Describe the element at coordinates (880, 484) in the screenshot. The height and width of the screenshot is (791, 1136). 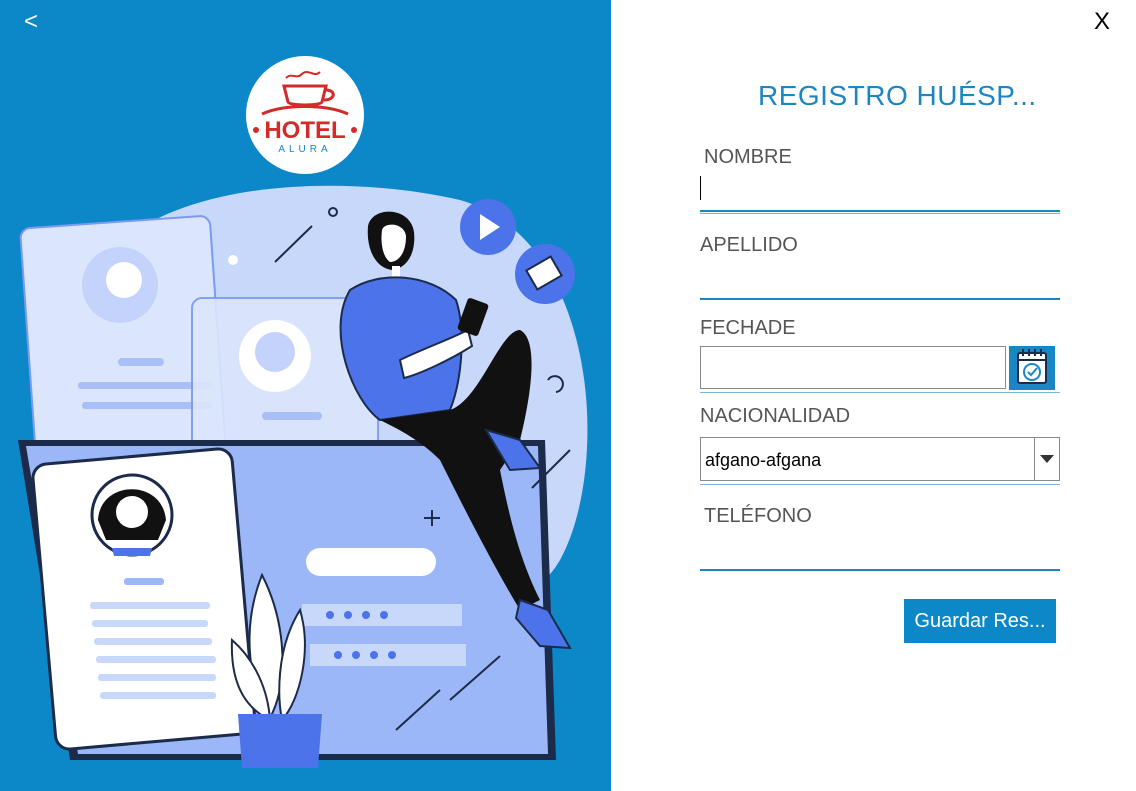
I see `nacionalidad-underline` at that location.